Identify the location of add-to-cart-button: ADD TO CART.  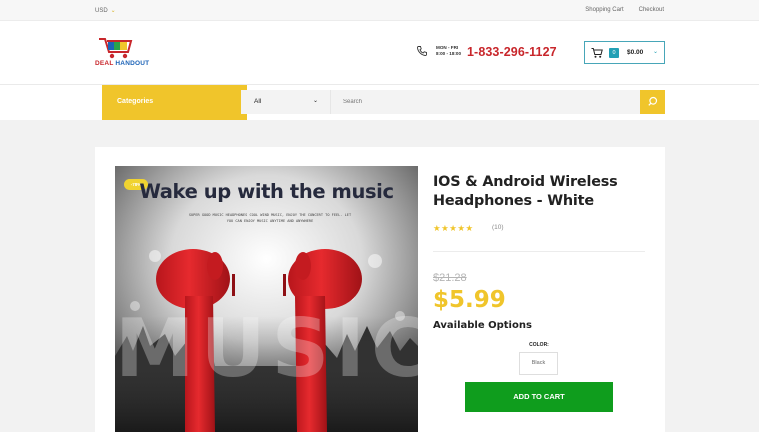
(539, 397).